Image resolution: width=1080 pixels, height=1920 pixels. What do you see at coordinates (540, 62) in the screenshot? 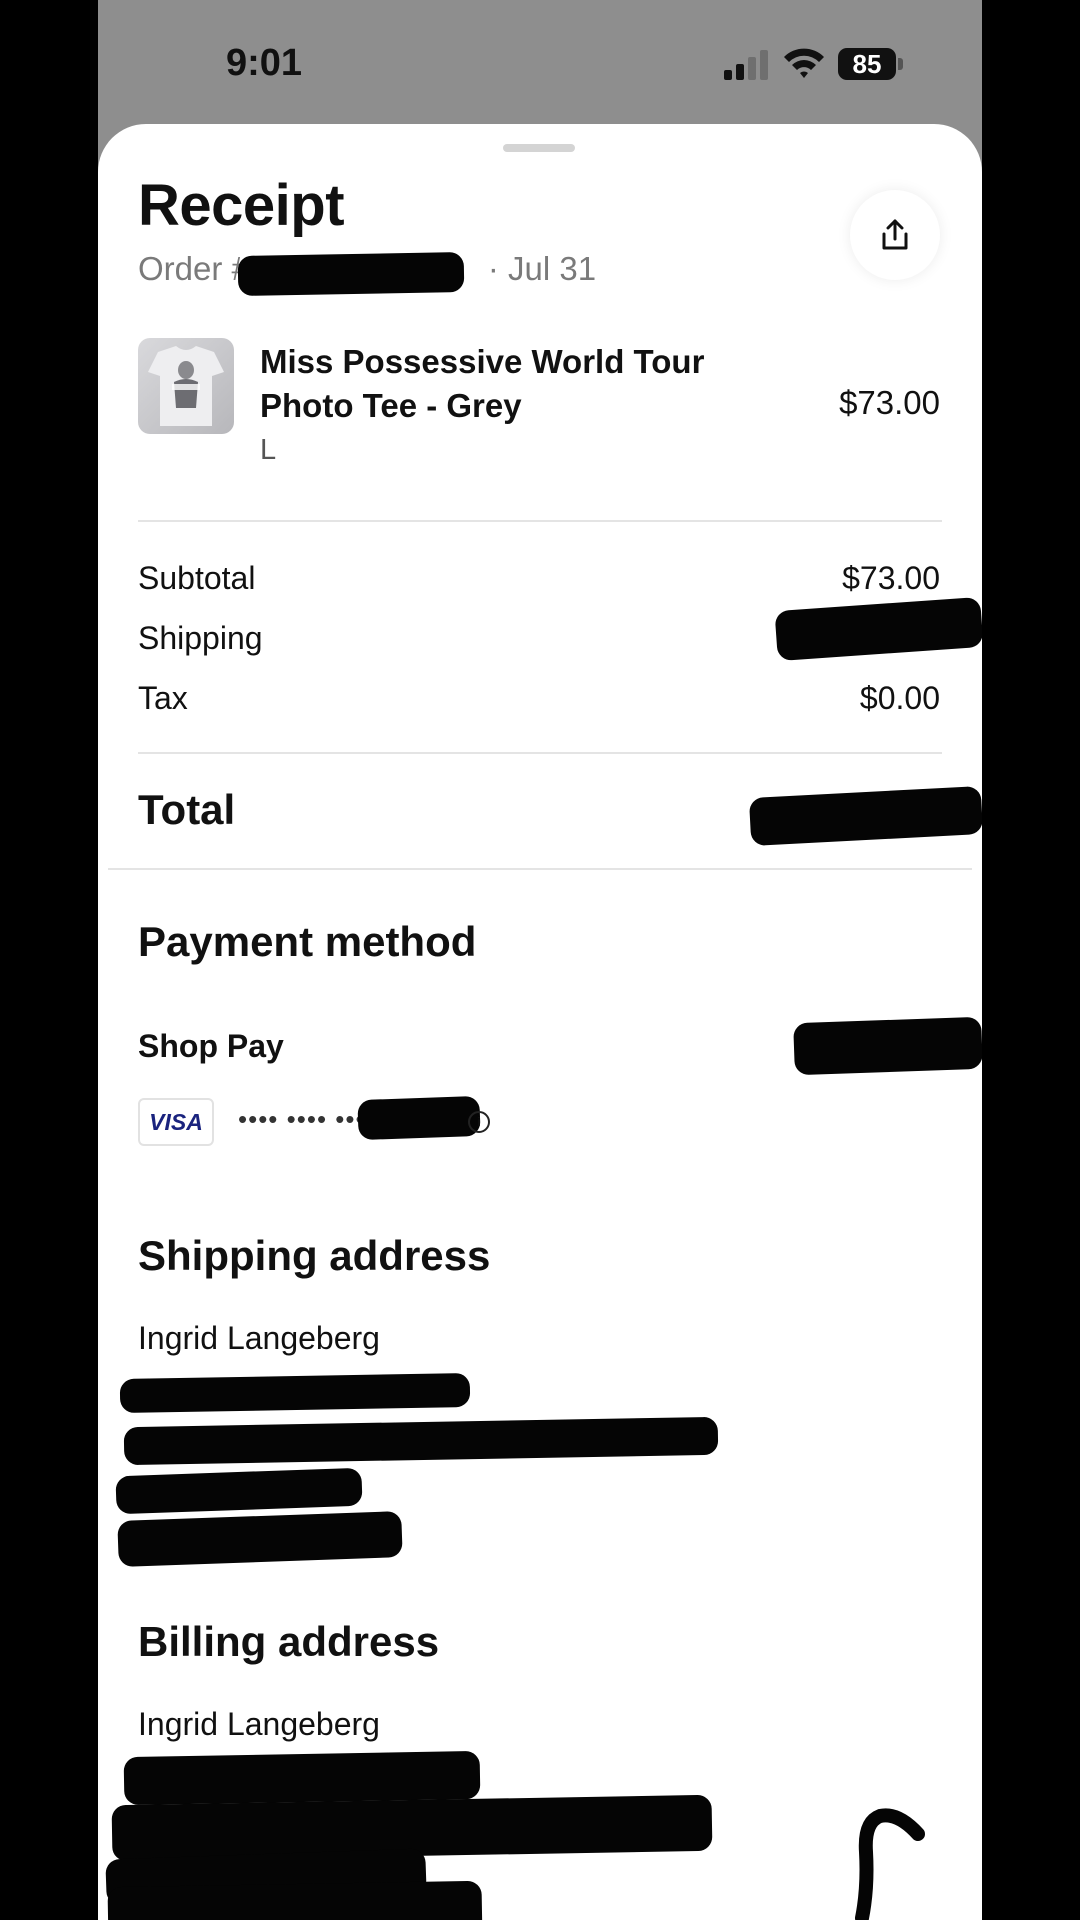
I see `status-bar: 9:01 85` at bounding box center [540, 62].